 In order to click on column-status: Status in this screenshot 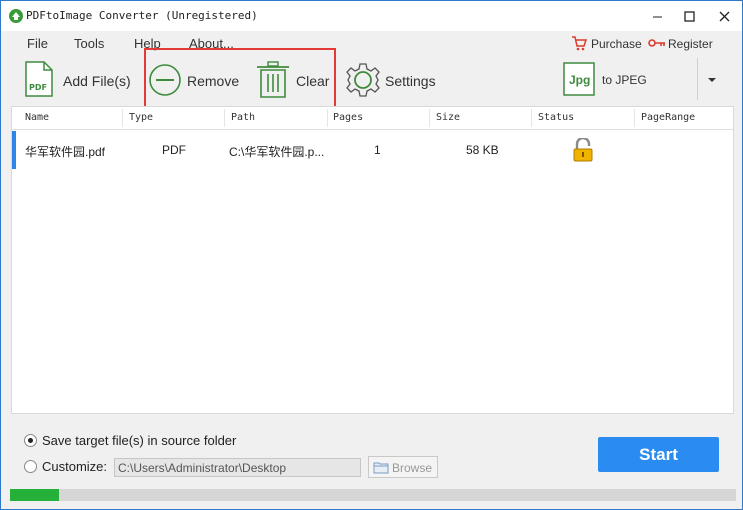, I will do `click(556, 117)`.